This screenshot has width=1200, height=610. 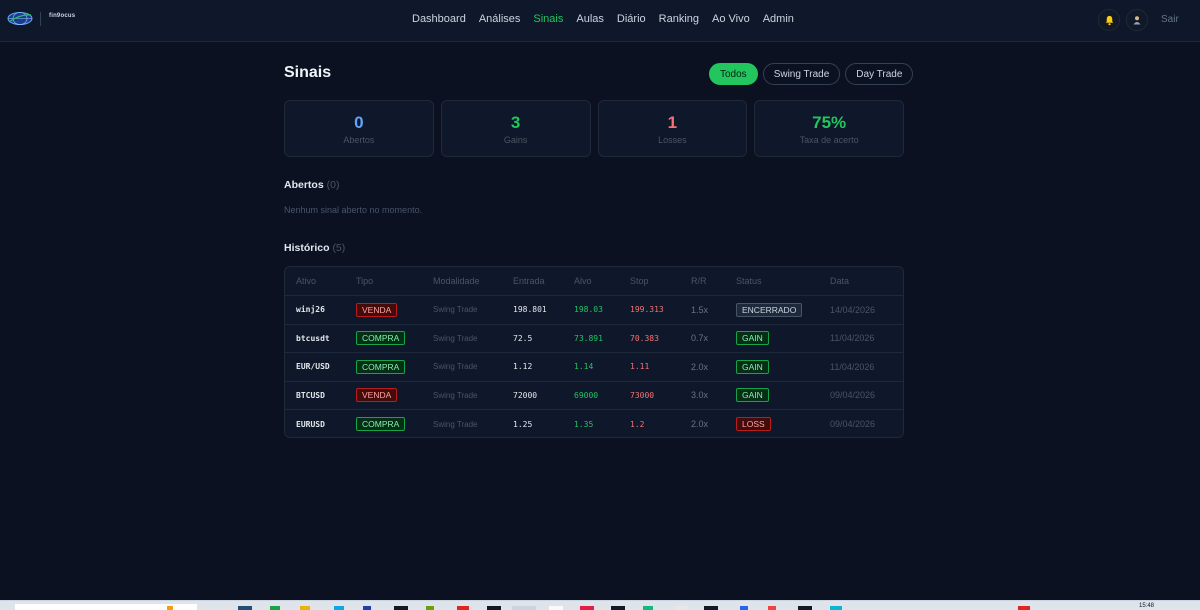 I want to click on nav-analises: Análises, so click(x=500, y=19).